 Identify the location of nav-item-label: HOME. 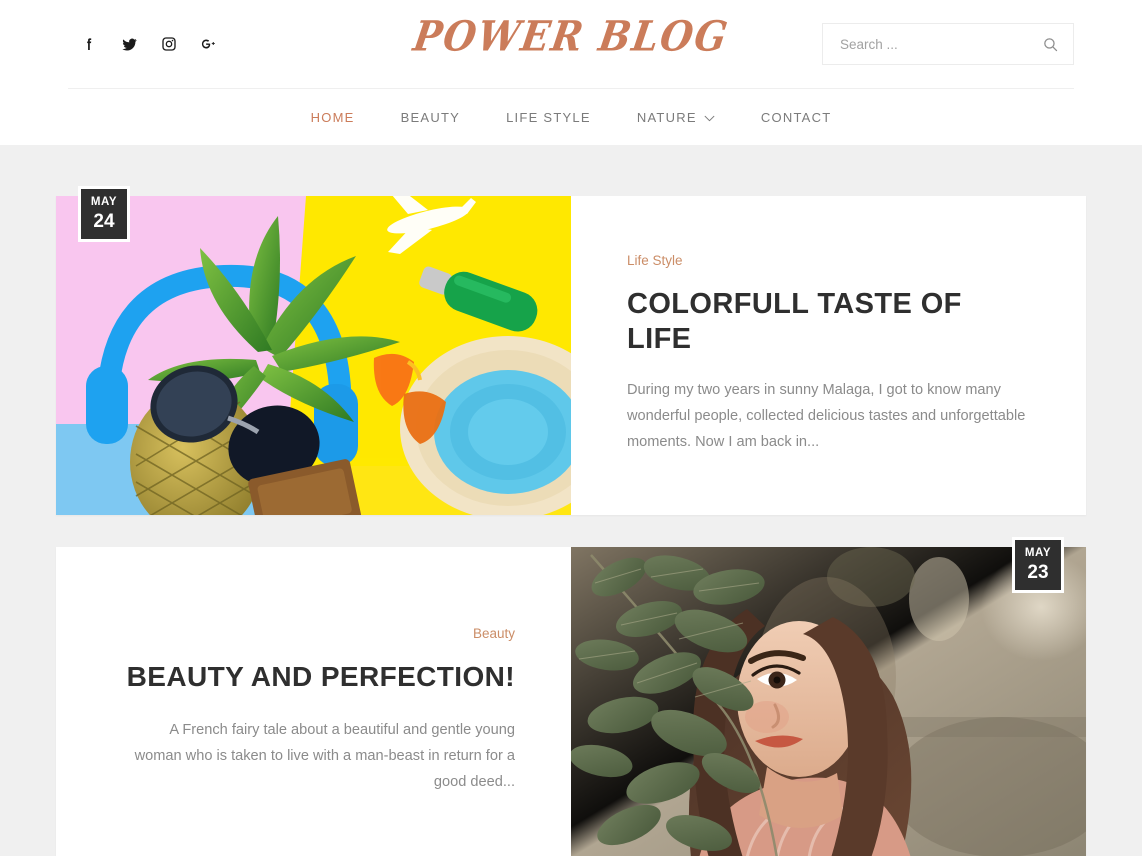
(332, 117).